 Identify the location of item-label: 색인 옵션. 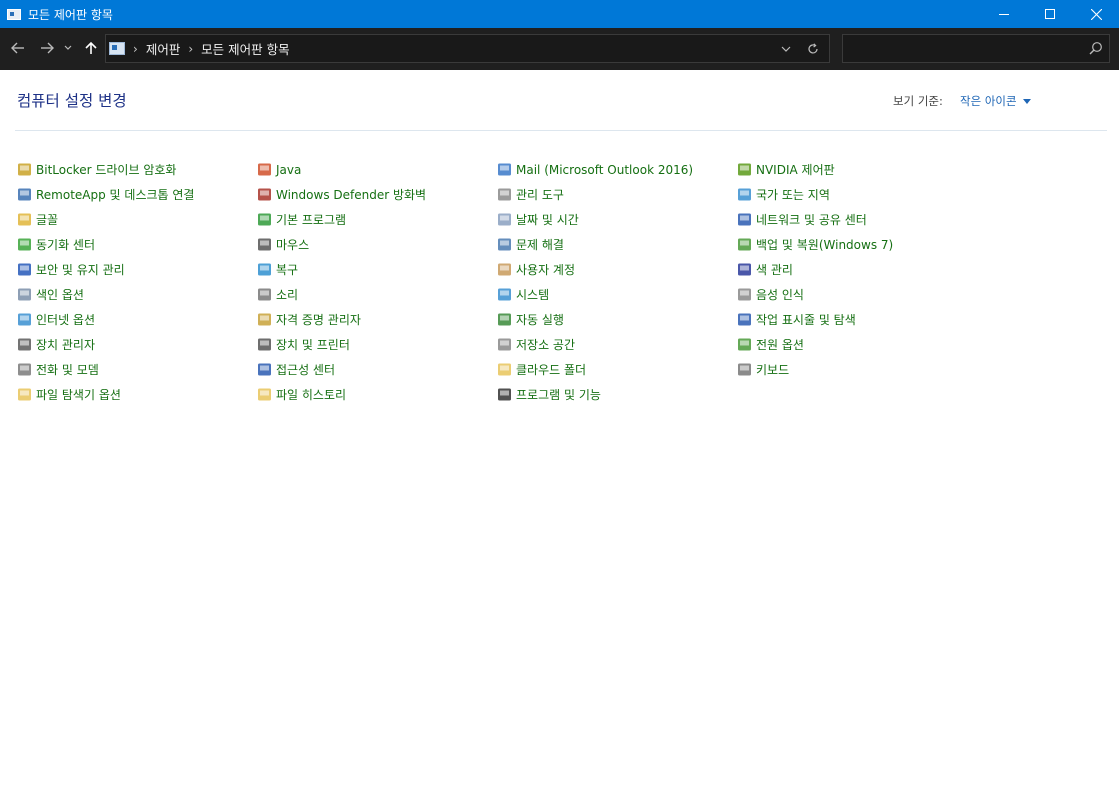
(60, 294).